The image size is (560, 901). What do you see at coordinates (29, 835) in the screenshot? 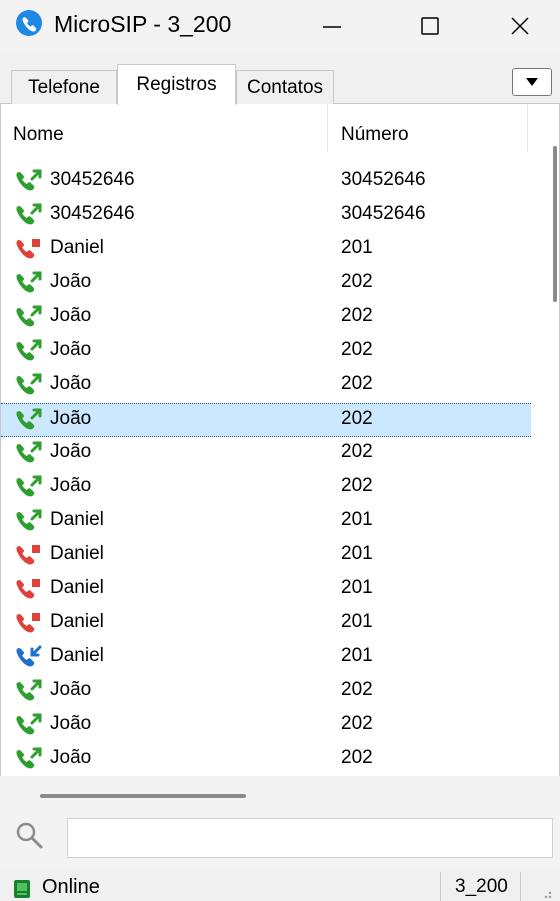
I see `search-icon` at bounding box center [29, 835].